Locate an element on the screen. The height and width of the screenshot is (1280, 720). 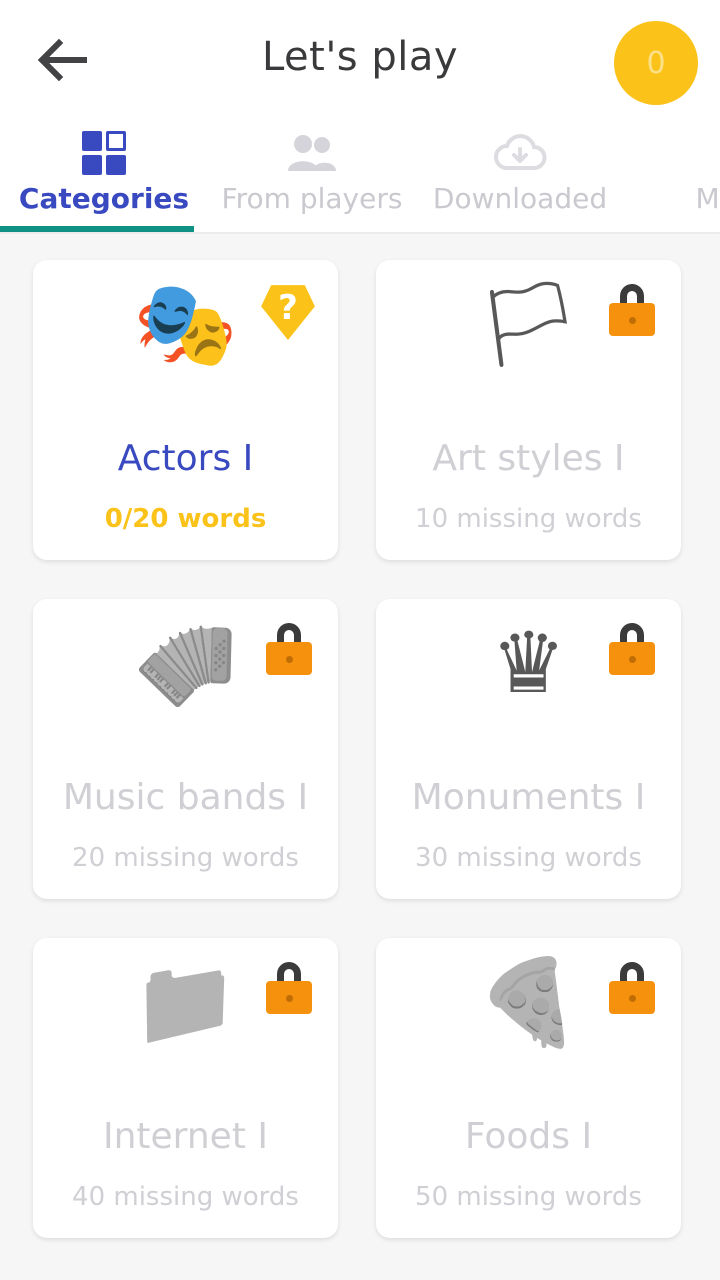
category-title: Internet I is located at coordinates (185, 1136).